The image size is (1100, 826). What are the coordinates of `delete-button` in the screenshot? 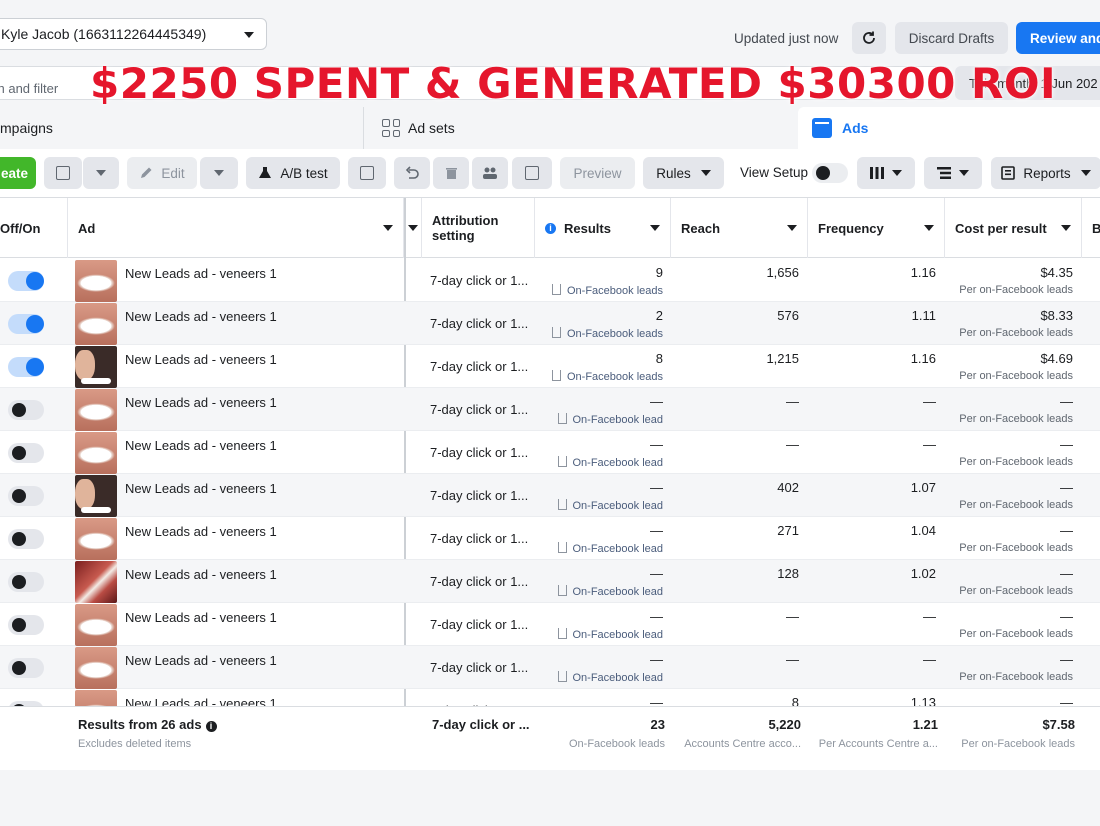 It's located at (451, 173).